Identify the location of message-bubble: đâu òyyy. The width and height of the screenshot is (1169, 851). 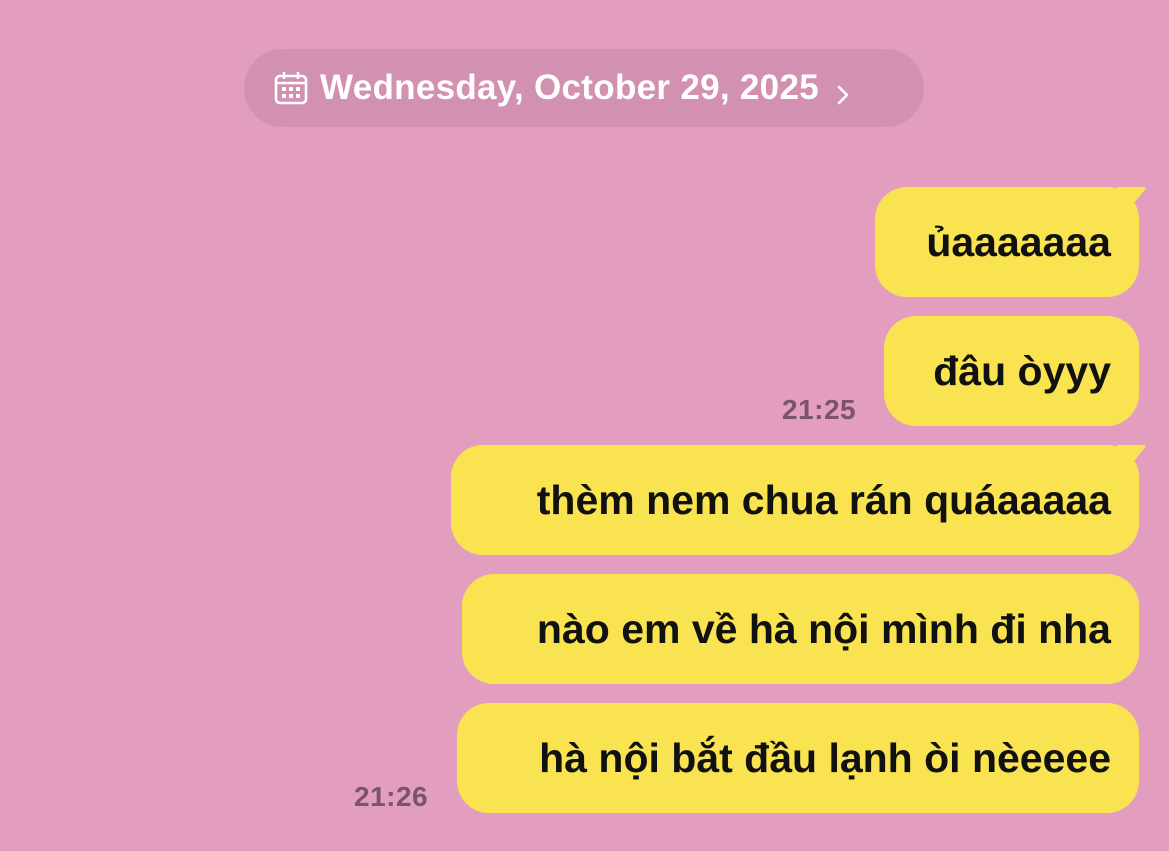
(1011, 371).